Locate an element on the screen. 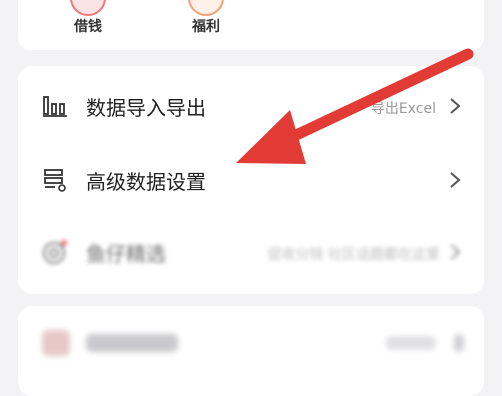 The image size is (502, 396). settings-row-subtitle: 导出Excel is located at coordinates (403, 109).